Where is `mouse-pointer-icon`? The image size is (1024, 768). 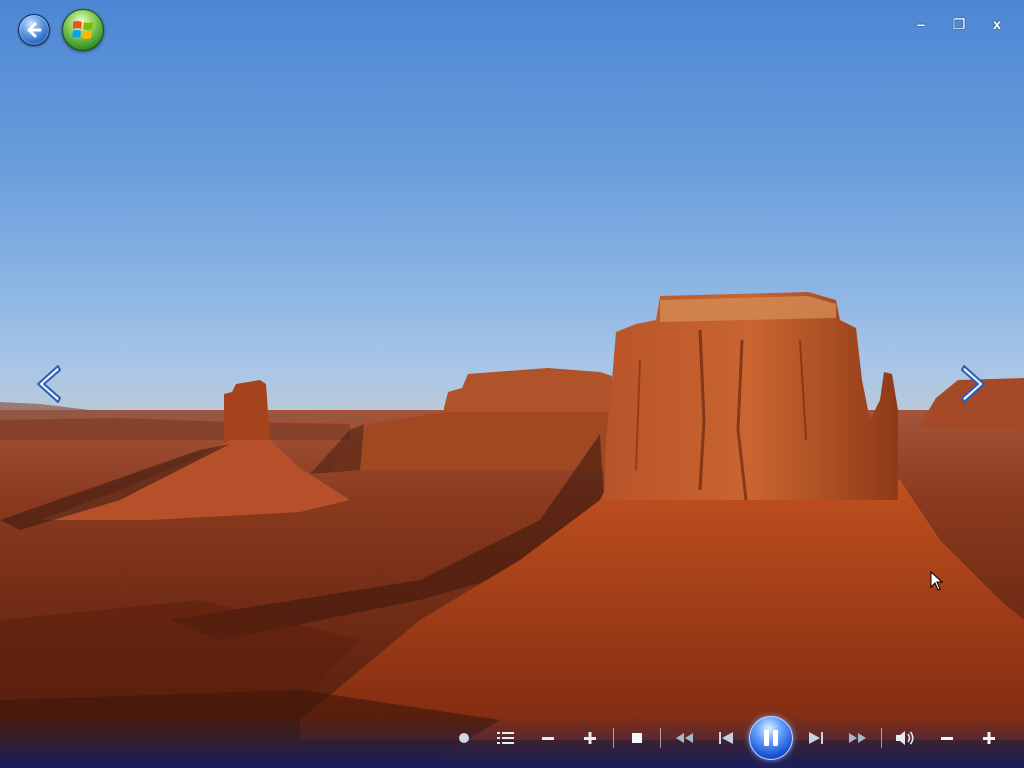
mouse-pointer-icon is located at coordinates (937, 583).